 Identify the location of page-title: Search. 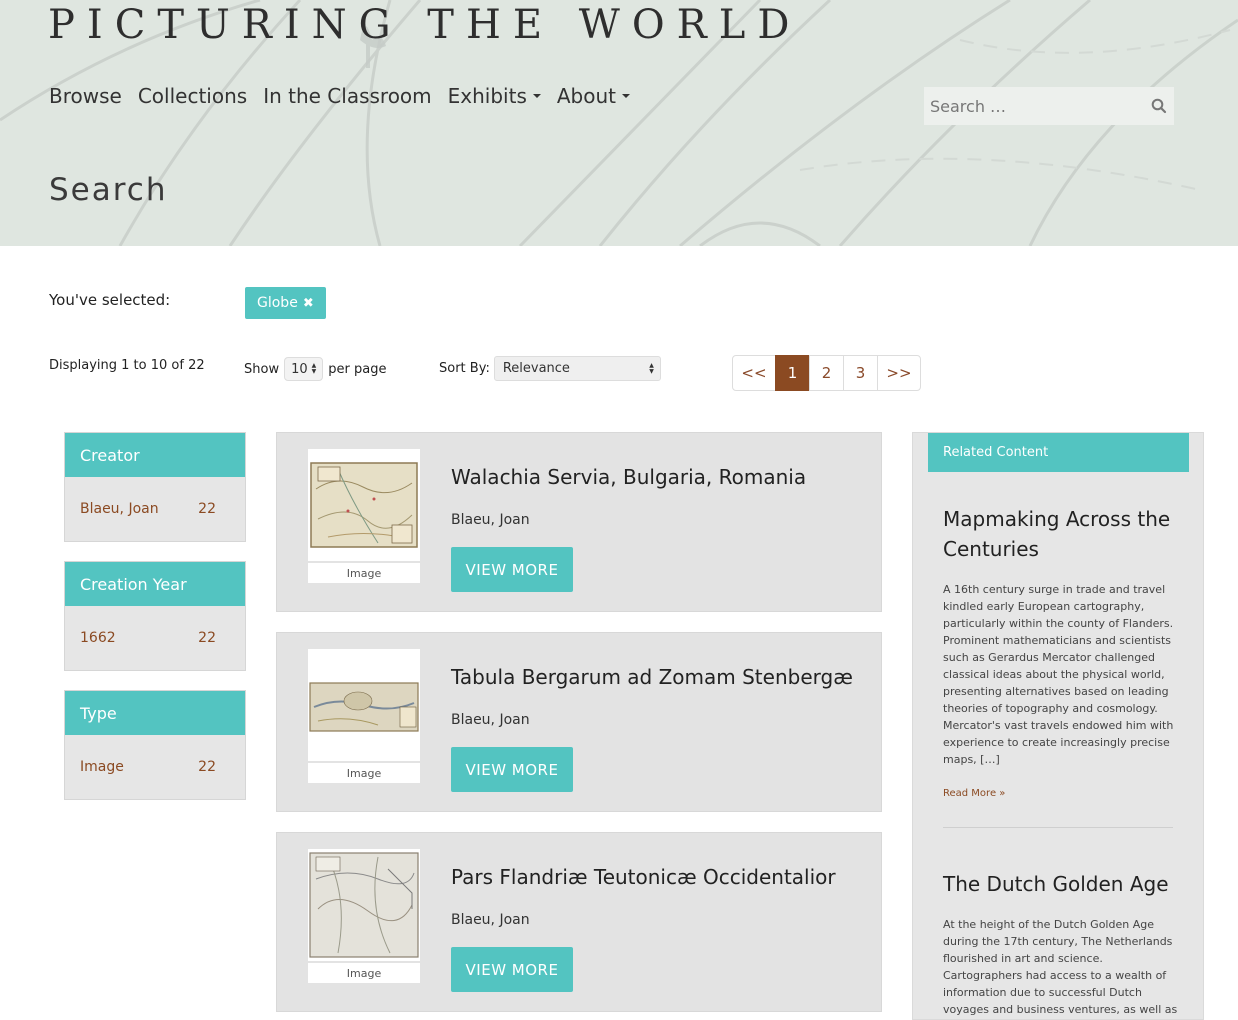
(108, 190).